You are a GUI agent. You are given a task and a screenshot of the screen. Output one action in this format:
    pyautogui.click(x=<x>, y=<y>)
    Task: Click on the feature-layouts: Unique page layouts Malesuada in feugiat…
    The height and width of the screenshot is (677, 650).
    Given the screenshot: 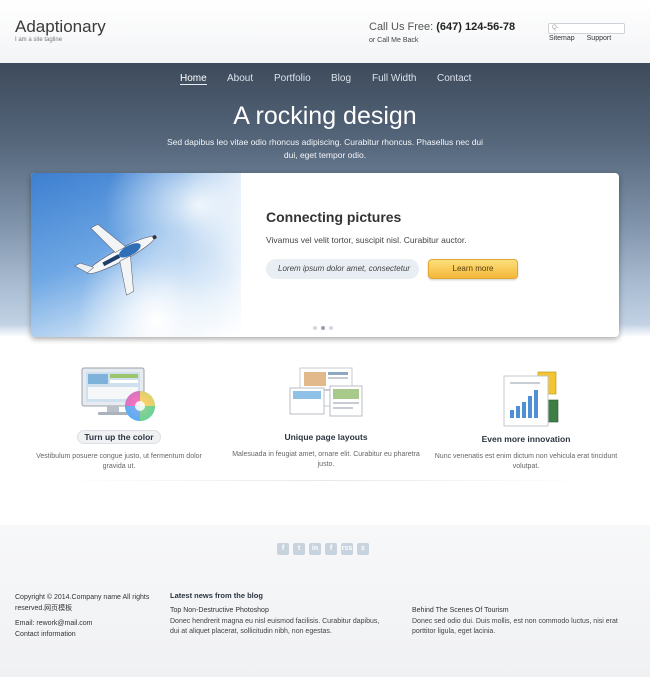 What is the action you would take?
    pyautogui.click(x=326, y=418)
    